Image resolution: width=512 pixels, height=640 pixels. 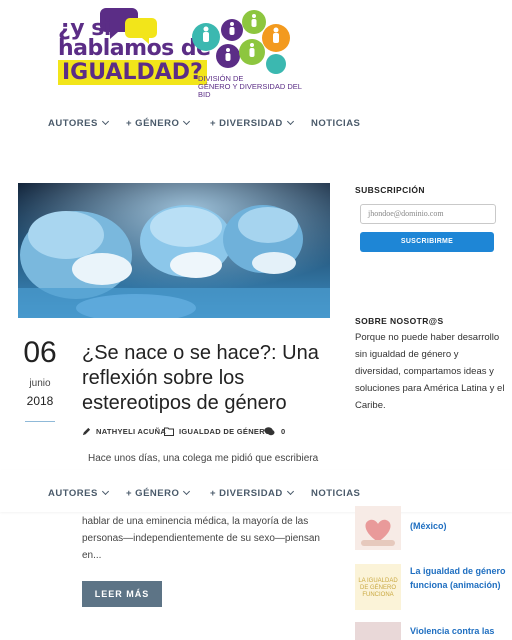 I want to click on nav-item-diversidad: + DIVERSIDAD, so click(x=252, y=123).